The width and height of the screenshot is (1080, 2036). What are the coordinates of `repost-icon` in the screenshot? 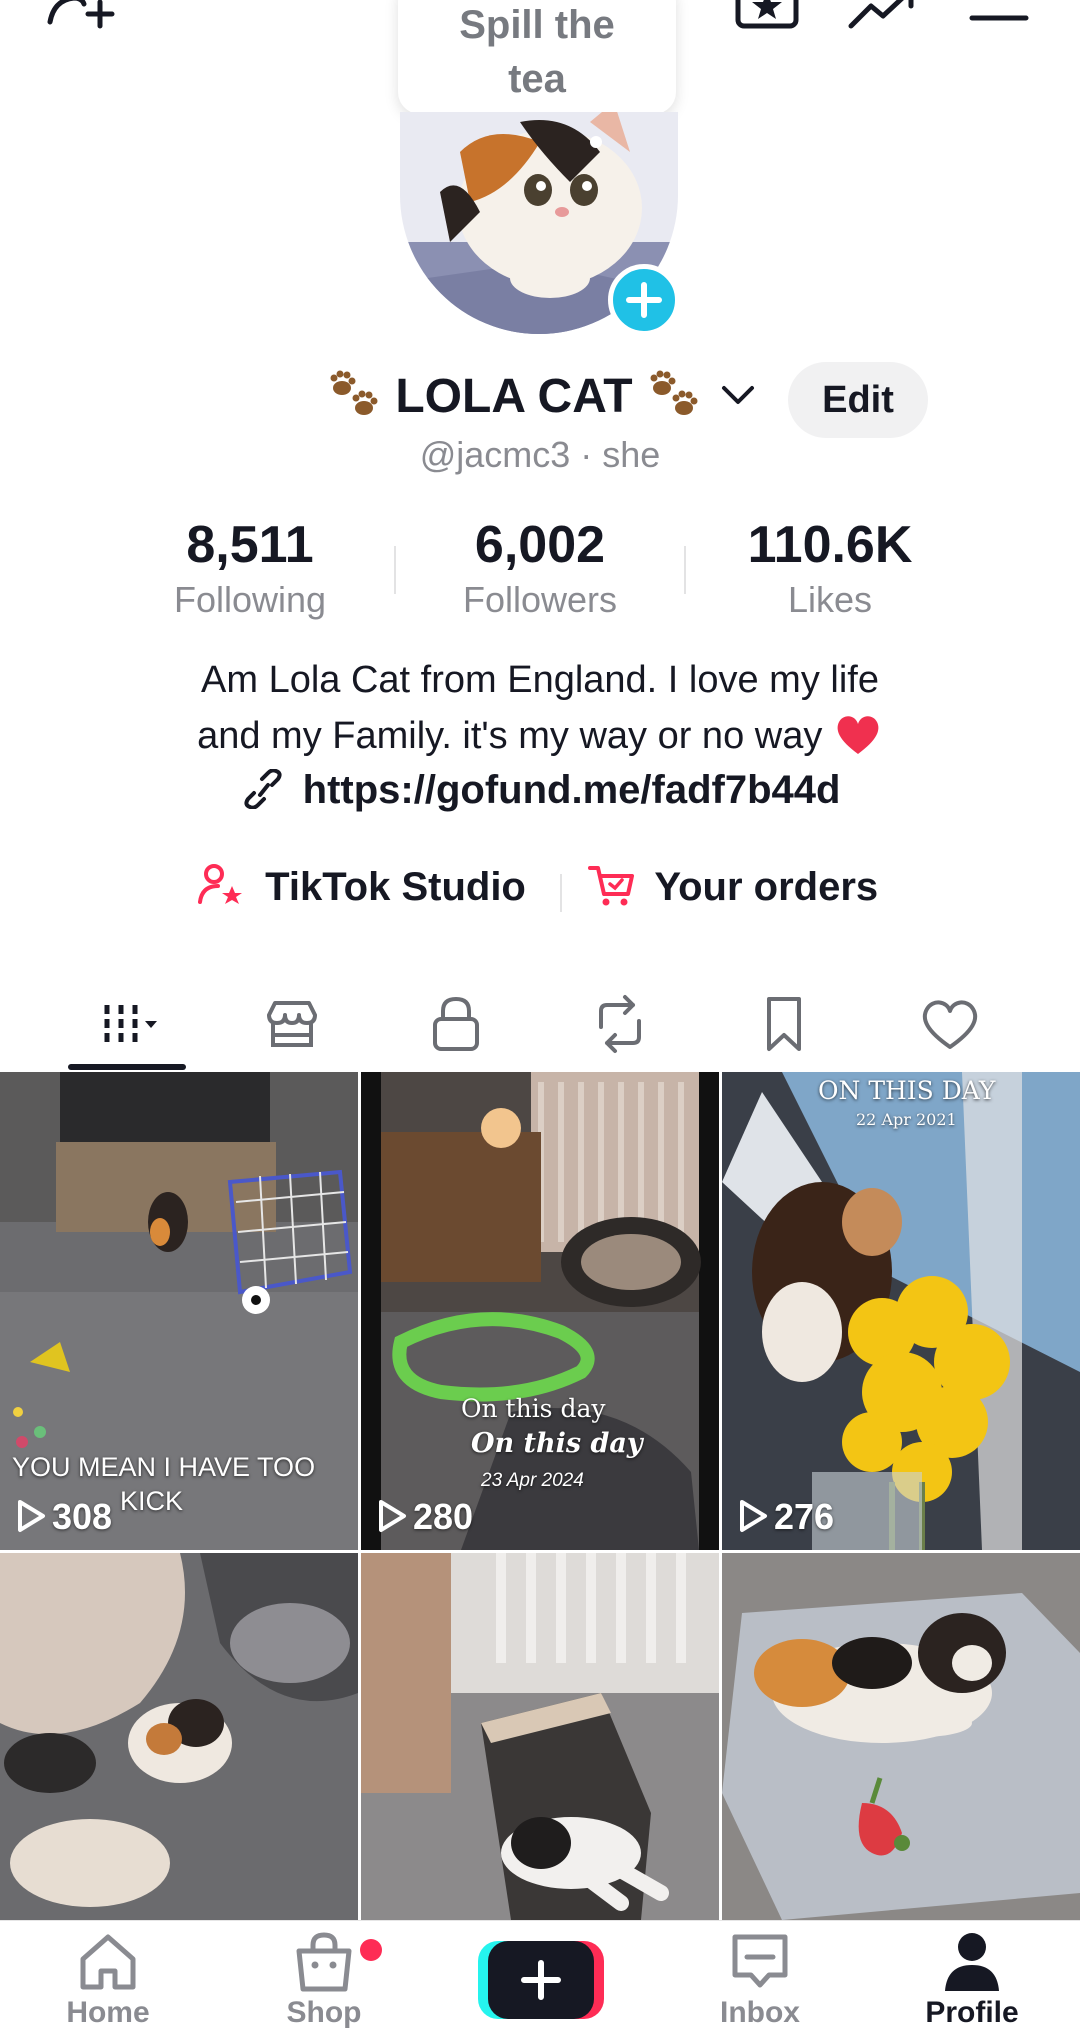 It's located at (620, 1024).